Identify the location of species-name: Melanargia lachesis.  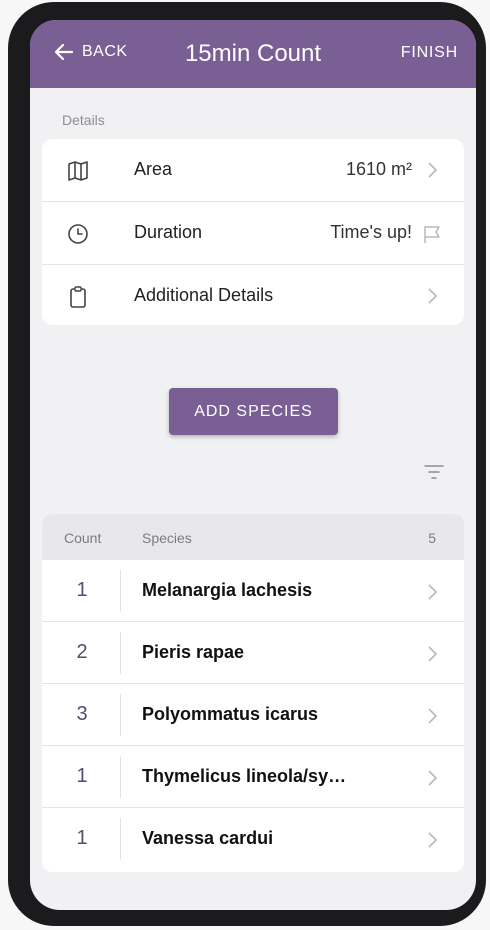
(227, 590).